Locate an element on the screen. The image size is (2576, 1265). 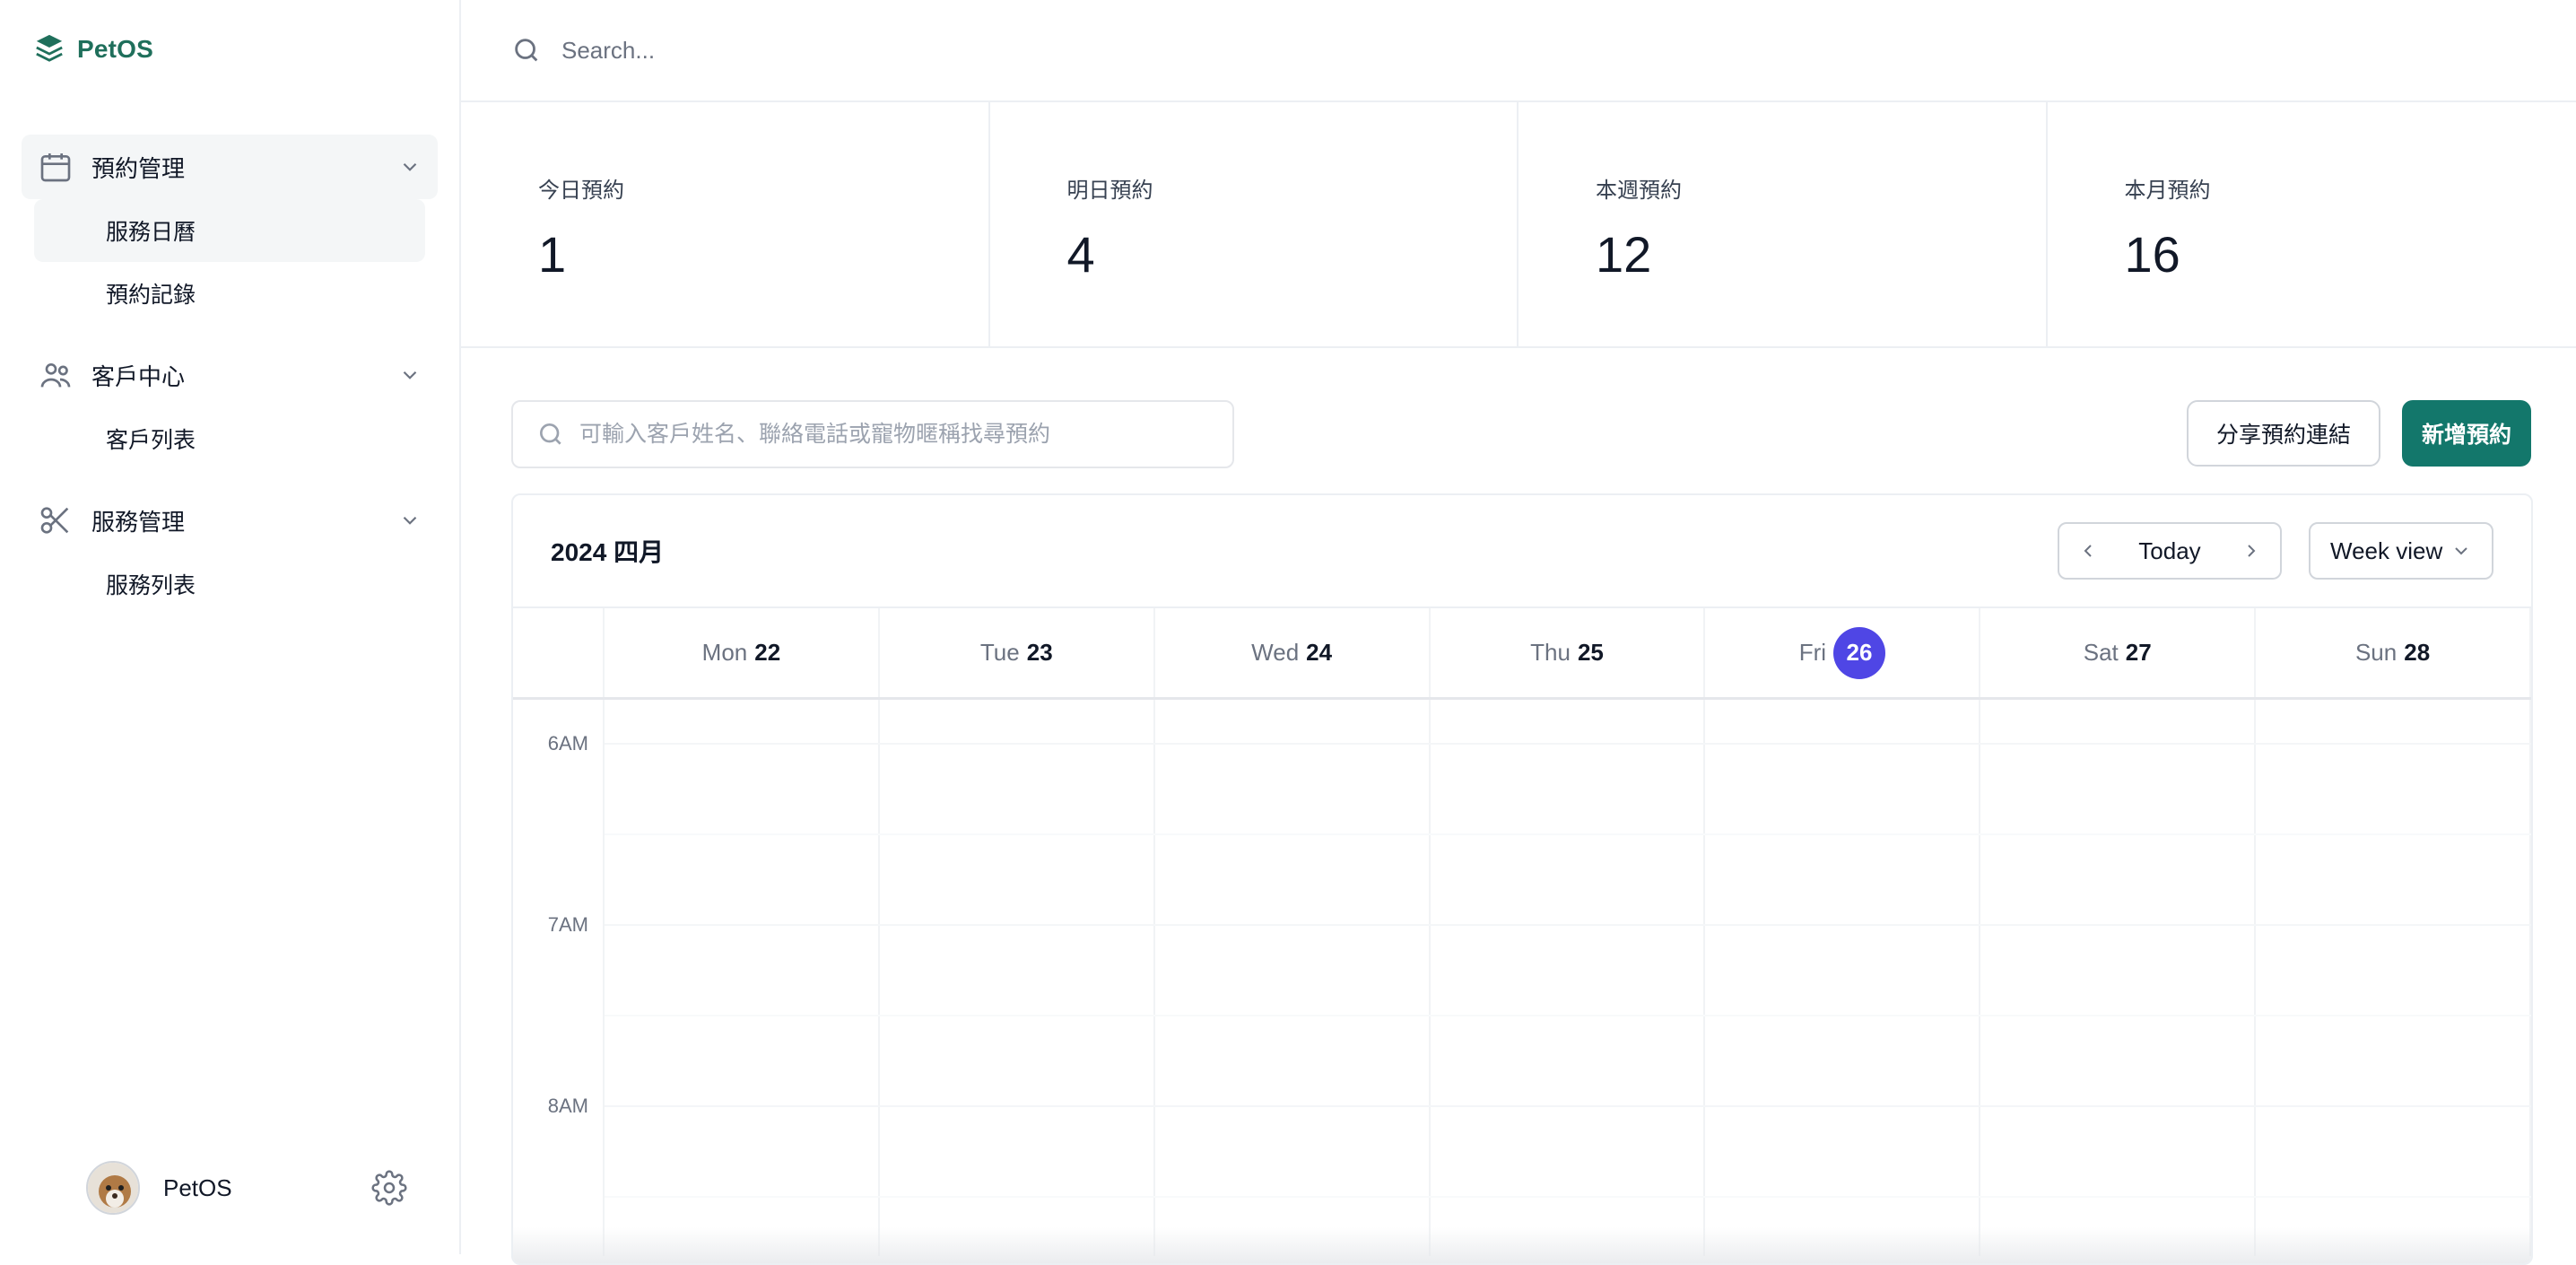
share-booking-link-button: 分享預約連結 is located at coordinates (2283, 433).